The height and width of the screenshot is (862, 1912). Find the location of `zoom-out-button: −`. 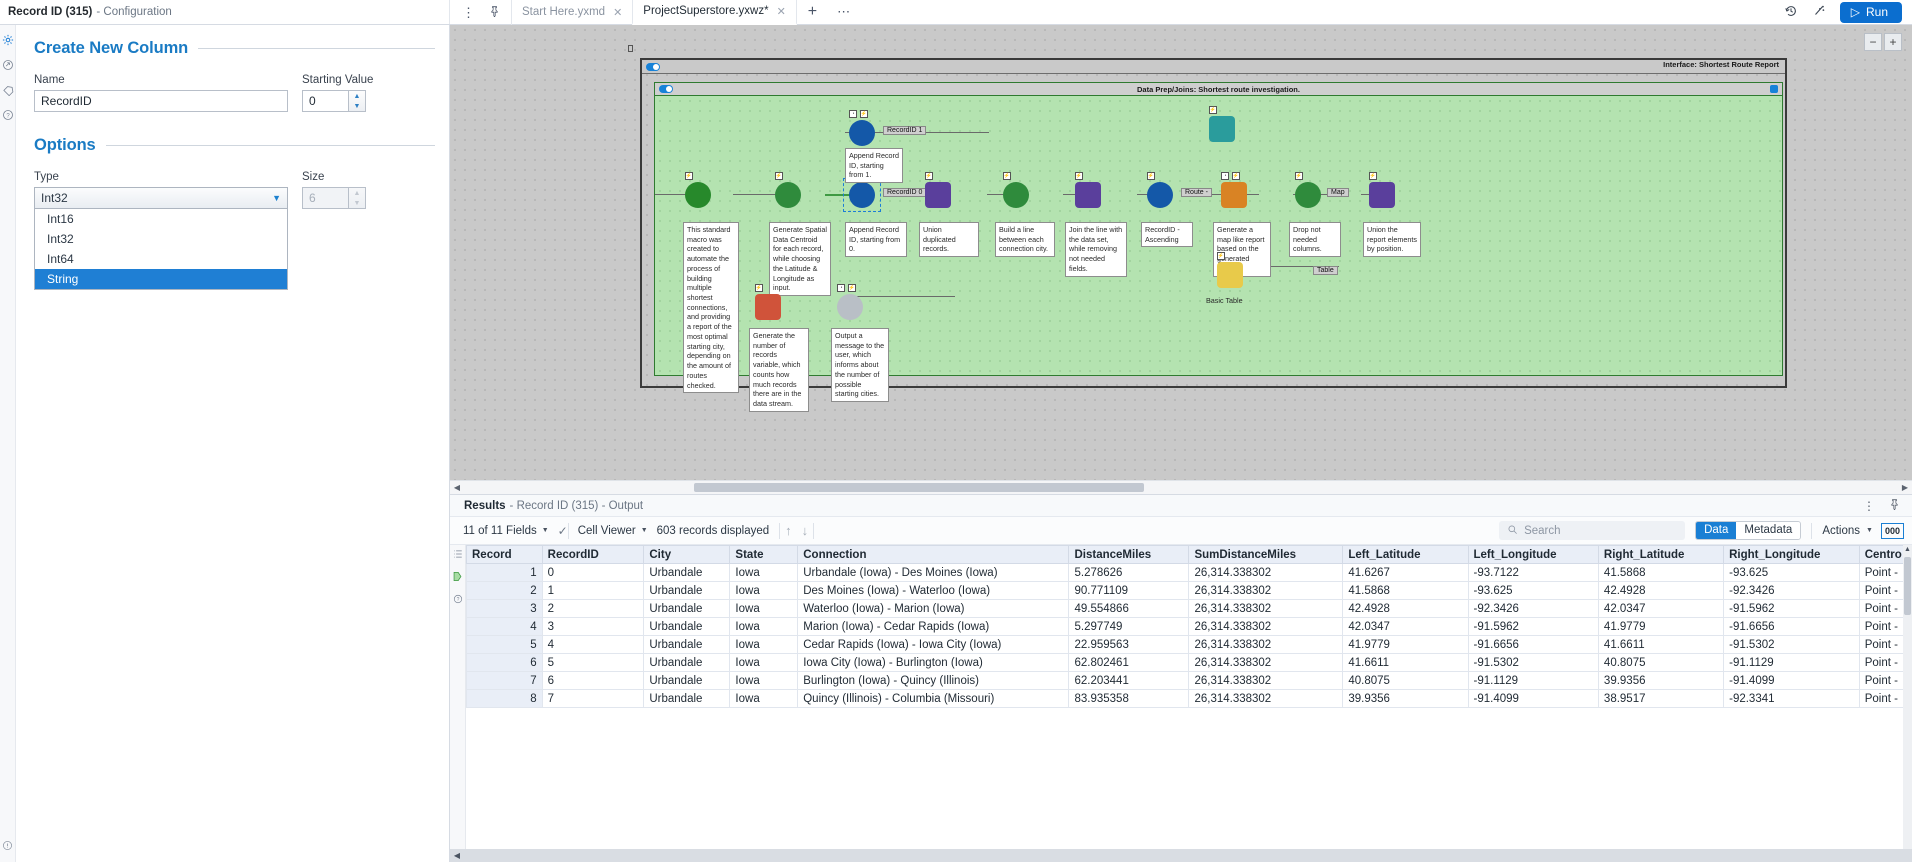

zoom-out-button: − is located at coordinates (1873, 42).